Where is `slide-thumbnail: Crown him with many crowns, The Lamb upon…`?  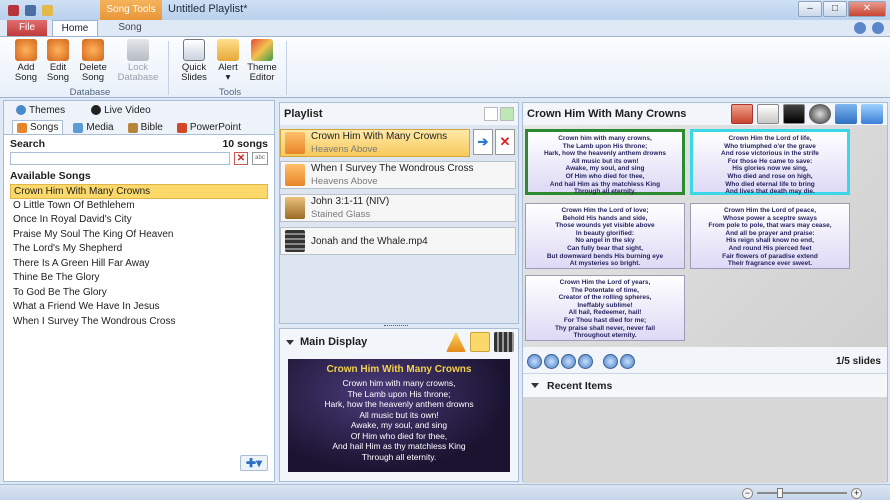 slide-thumbnail: Crown him with many crowns, The Lamb upon… is located at coordinates (605, 162).